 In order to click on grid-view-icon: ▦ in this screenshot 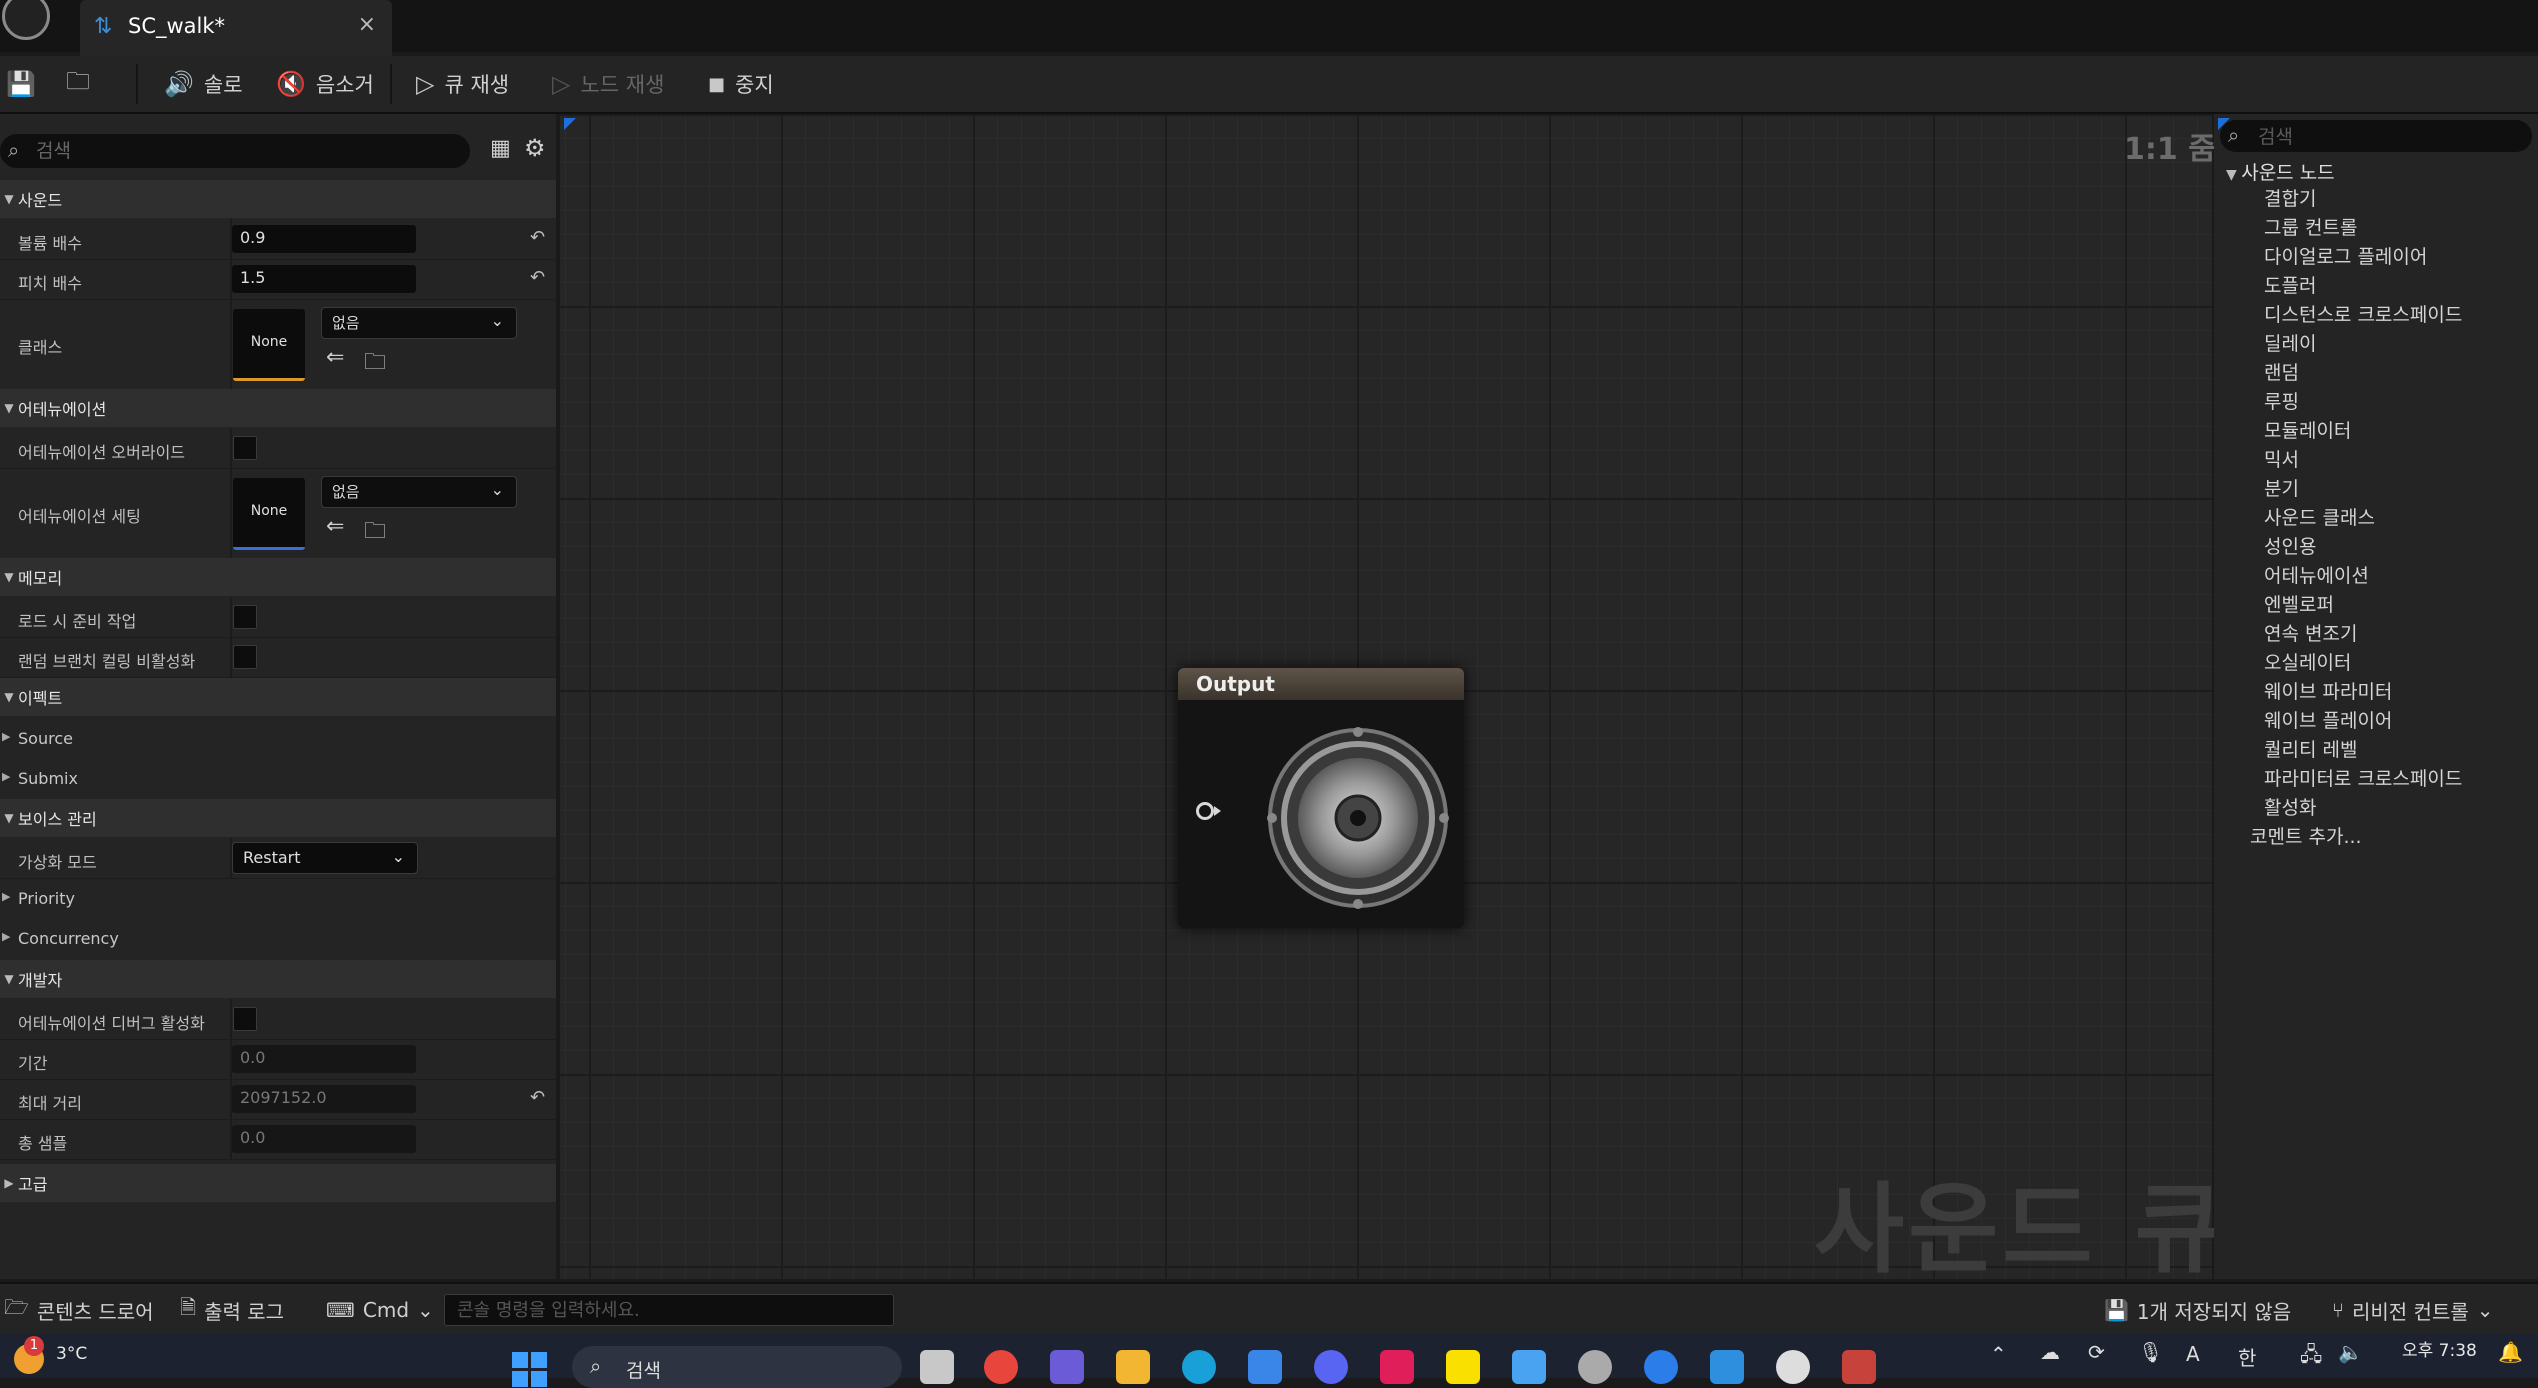, I will do `click(500, 148)`.